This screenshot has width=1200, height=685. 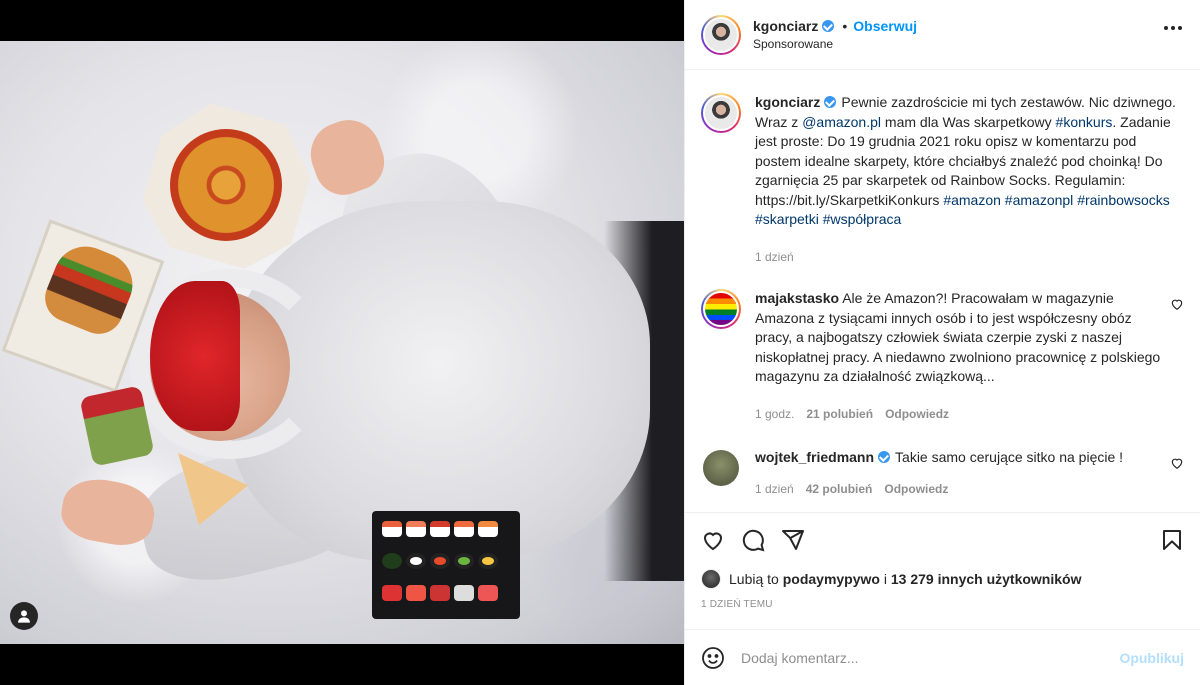 I want to click on share-icon, so click(x=793, y=540).